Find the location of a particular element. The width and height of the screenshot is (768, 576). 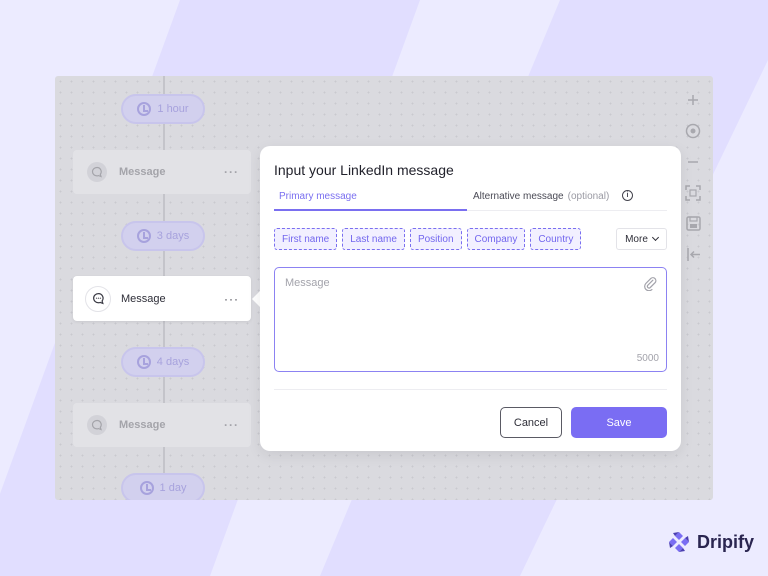

chip-country: Country is located at coordinates (556, 239).